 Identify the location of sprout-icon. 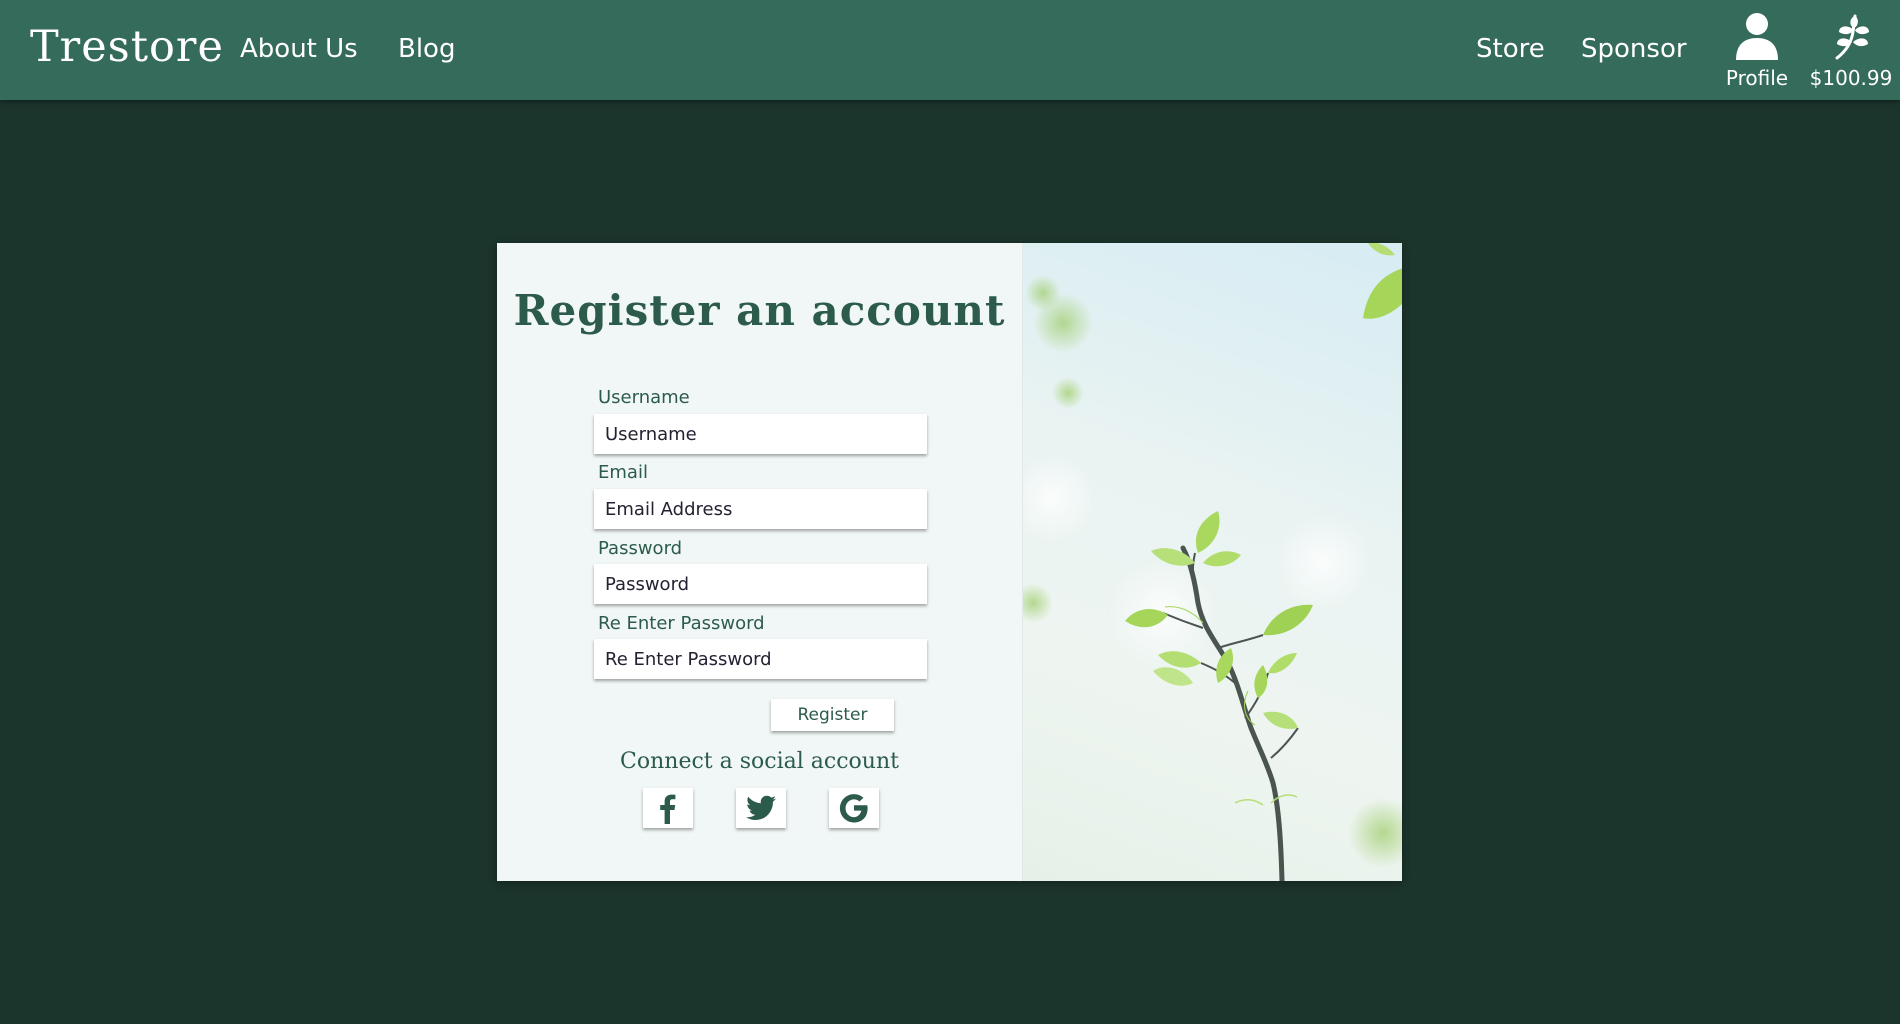
(1852, 37).